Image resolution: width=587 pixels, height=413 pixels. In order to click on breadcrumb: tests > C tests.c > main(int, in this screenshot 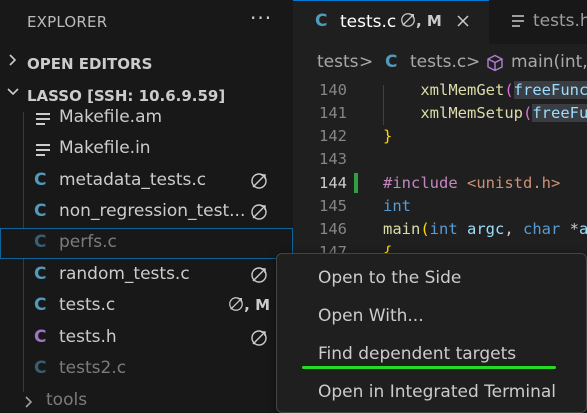, I will do `click(440, 61)`.